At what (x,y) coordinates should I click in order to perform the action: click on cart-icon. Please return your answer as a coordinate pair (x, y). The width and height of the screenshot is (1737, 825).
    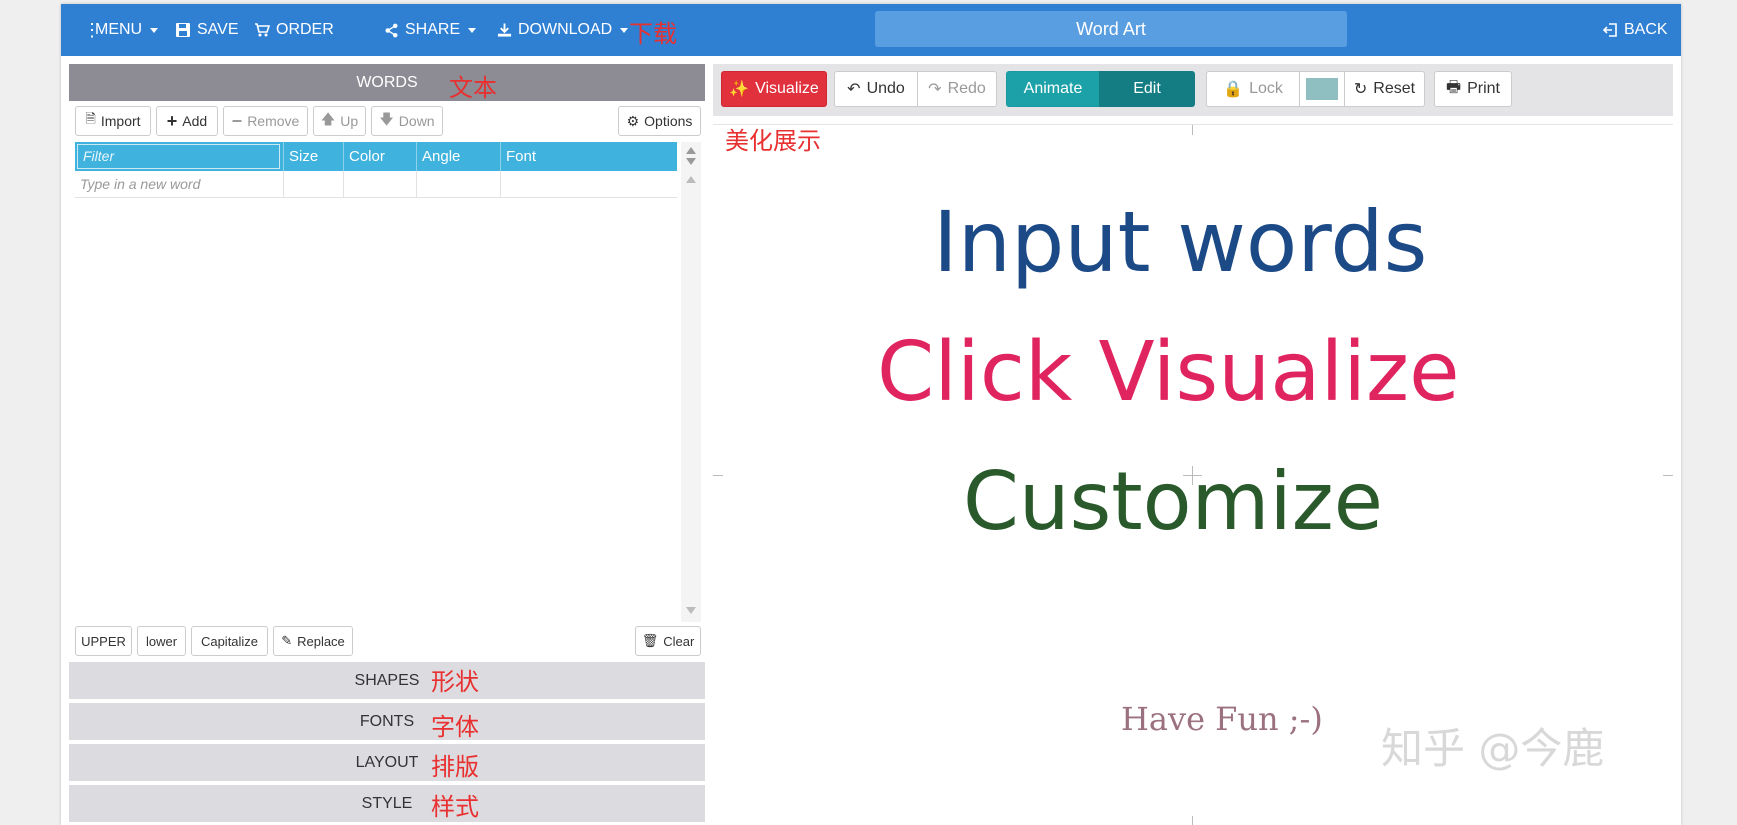
    Looking at the image, I should click on (262, 30).